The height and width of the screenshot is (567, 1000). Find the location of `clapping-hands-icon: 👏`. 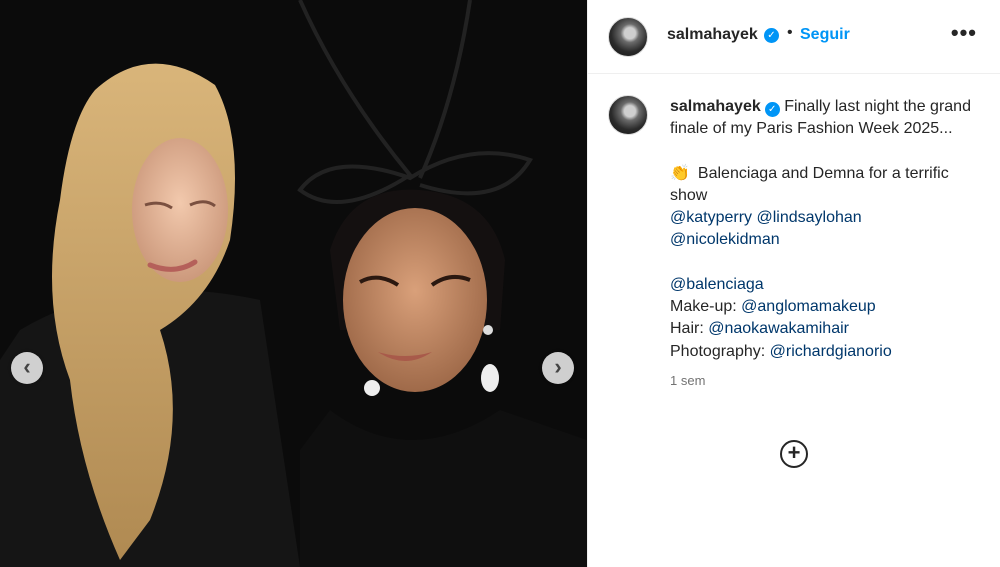

clapping-hands-icon: 👏 is located at coordinates (680, 173).